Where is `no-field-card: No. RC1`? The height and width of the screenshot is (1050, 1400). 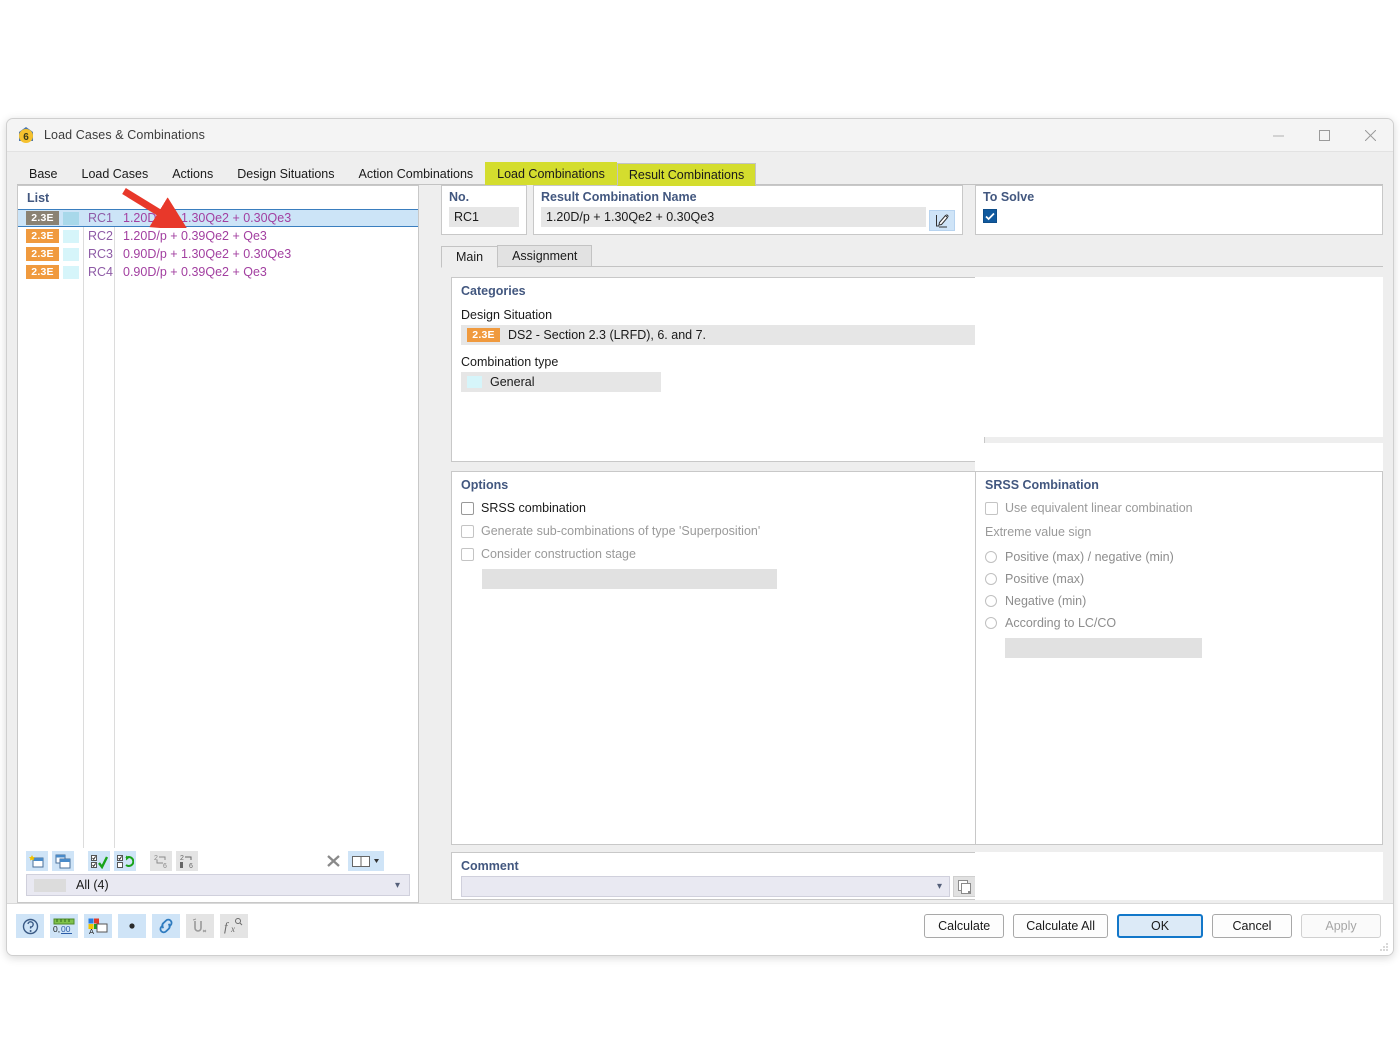
no-field-card: No. RC1 is located at coordinates (484, 210).